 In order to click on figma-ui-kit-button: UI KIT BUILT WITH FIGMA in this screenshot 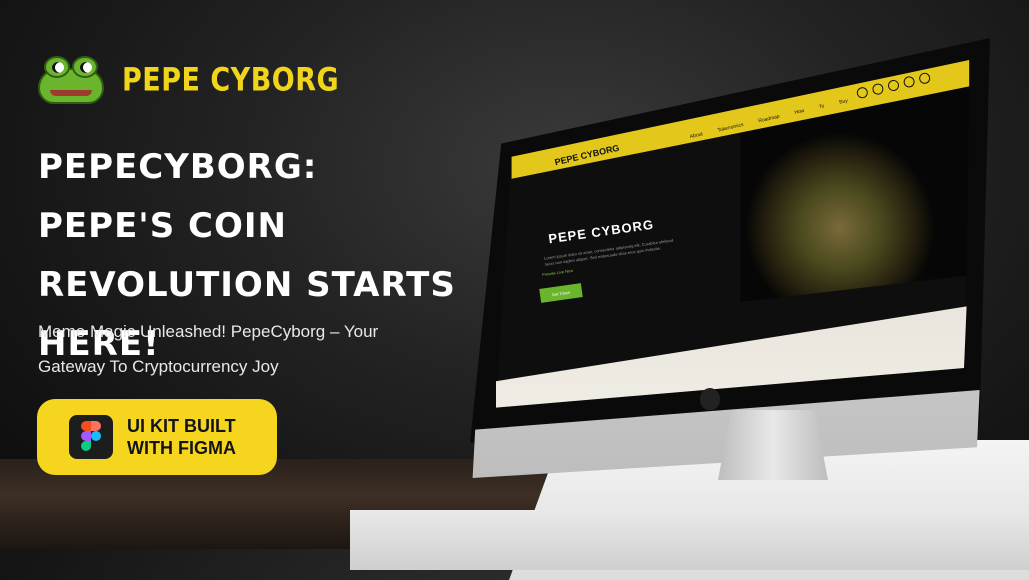, I will do `click(157, 437)`.